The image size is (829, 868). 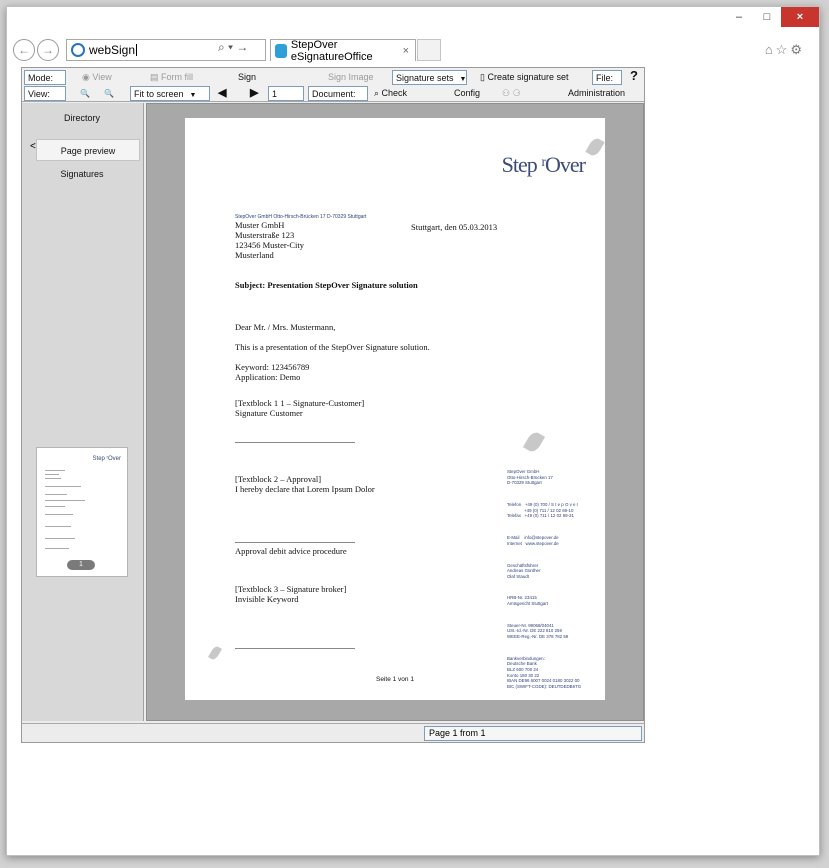 I want to click on textblock-2-label: [Textblock 2 – Approval], so click(x=278, y=479).